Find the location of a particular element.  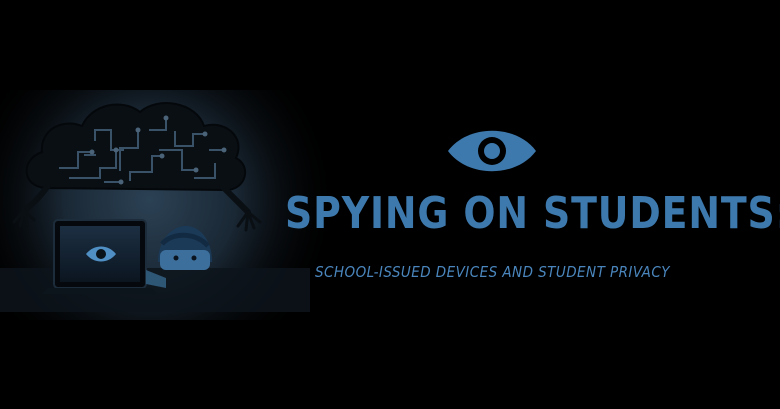

page-title: SPYING ON STUDENTS: is located at coordinates (532, 213).